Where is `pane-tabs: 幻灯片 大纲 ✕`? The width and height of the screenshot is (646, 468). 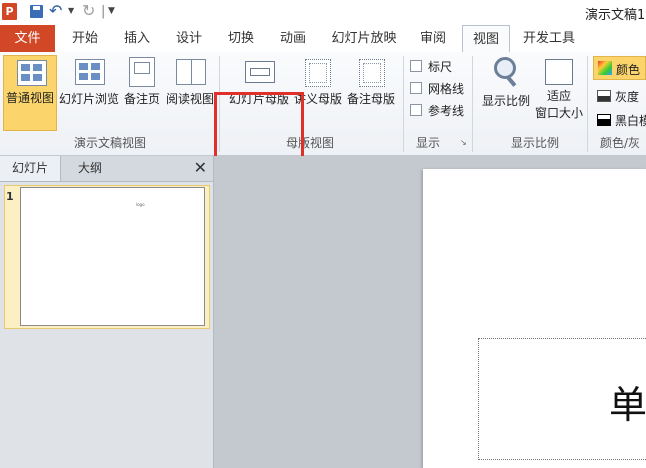 pane-tabs: 幻灯片 大纲 ✕ is located at coordinates (106, 169).